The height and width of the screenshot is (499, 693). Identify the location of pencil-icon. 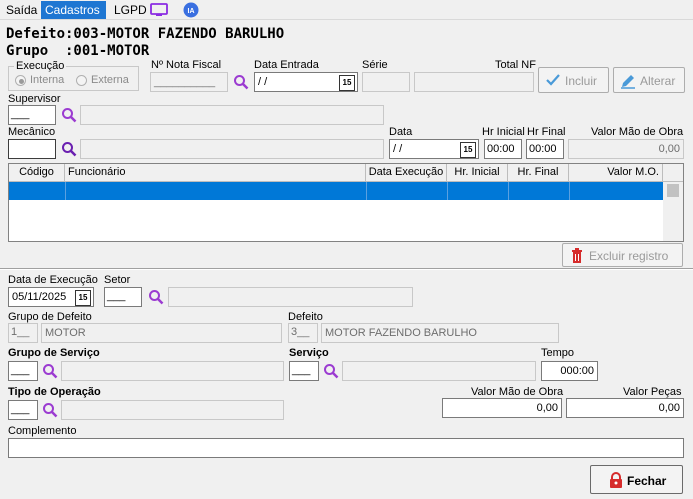
(628, 82).